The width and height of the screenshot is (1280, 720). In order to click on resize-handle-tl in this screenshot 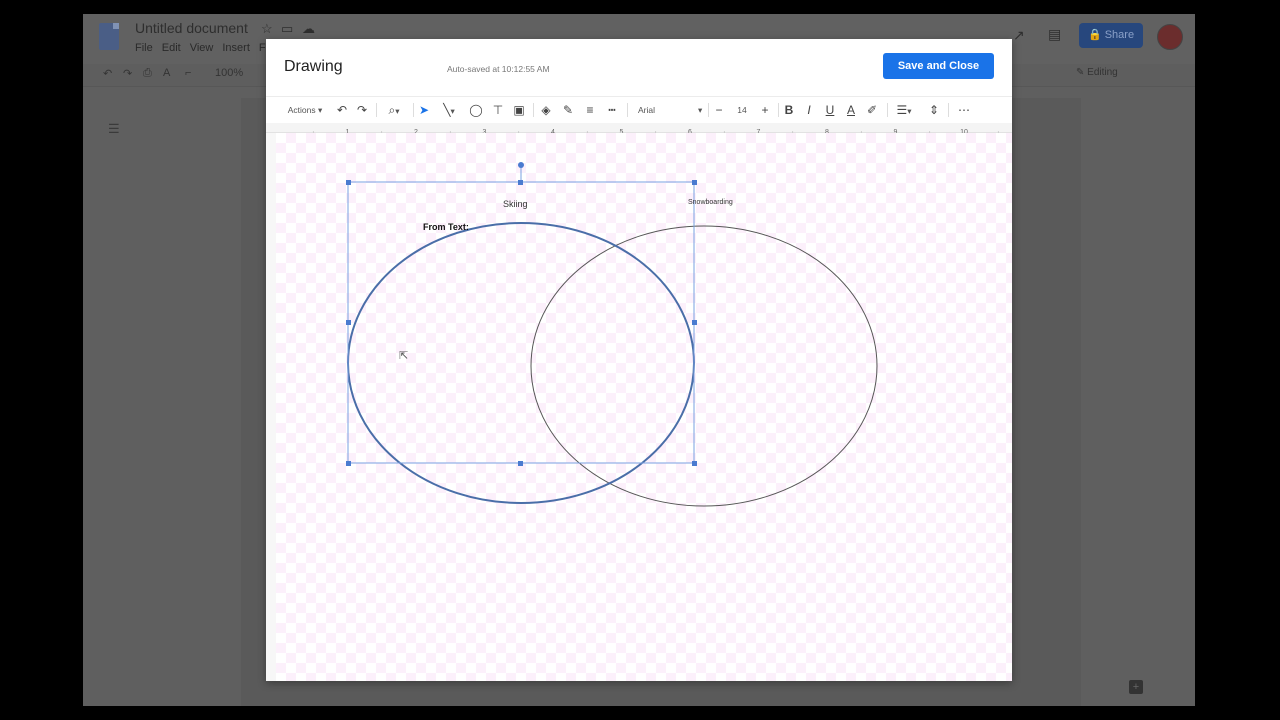, I will do `click(348, 182)`.